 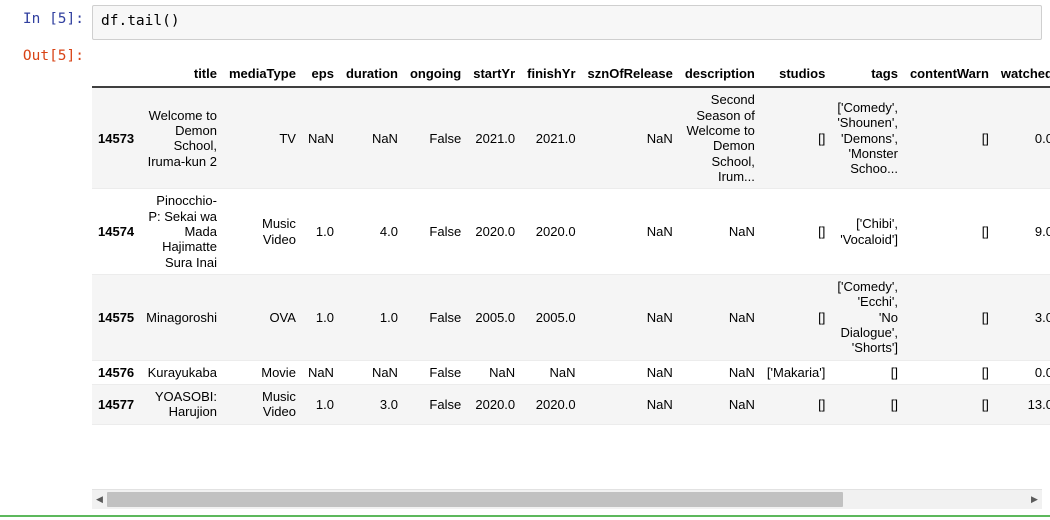 I want to click on bottom-accent-rule, so click(x=525, y=516).